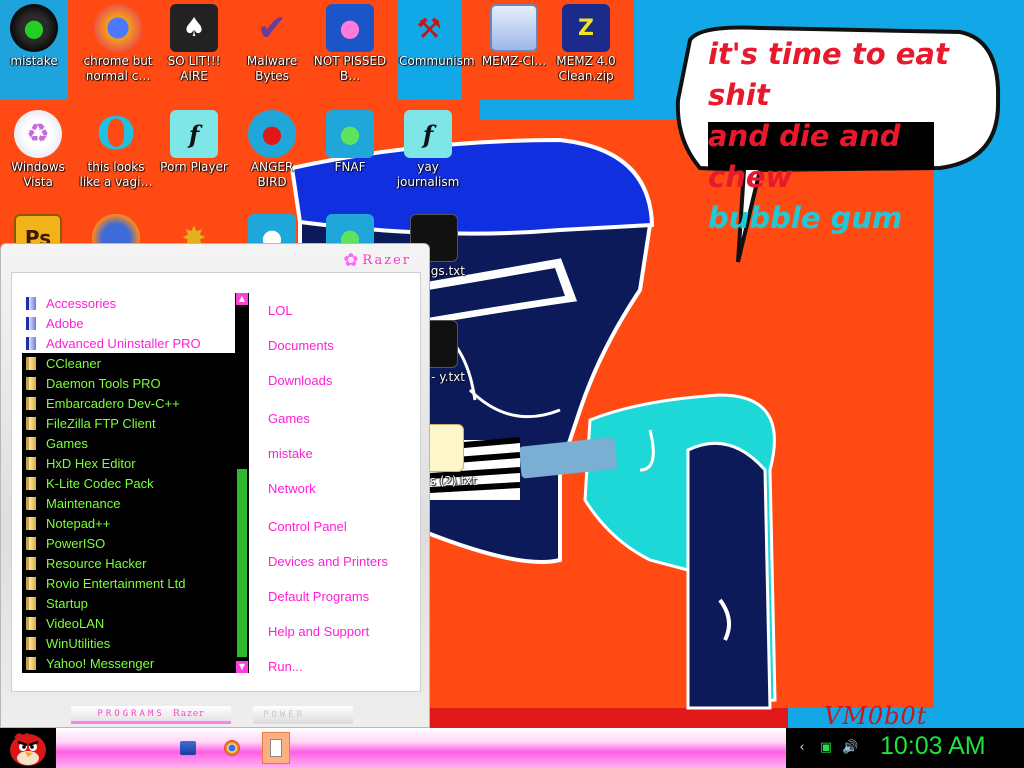  Describe the element at coordinates (272, 134) in the screenshot. I see `angry-bird-icon: ●` at that location.